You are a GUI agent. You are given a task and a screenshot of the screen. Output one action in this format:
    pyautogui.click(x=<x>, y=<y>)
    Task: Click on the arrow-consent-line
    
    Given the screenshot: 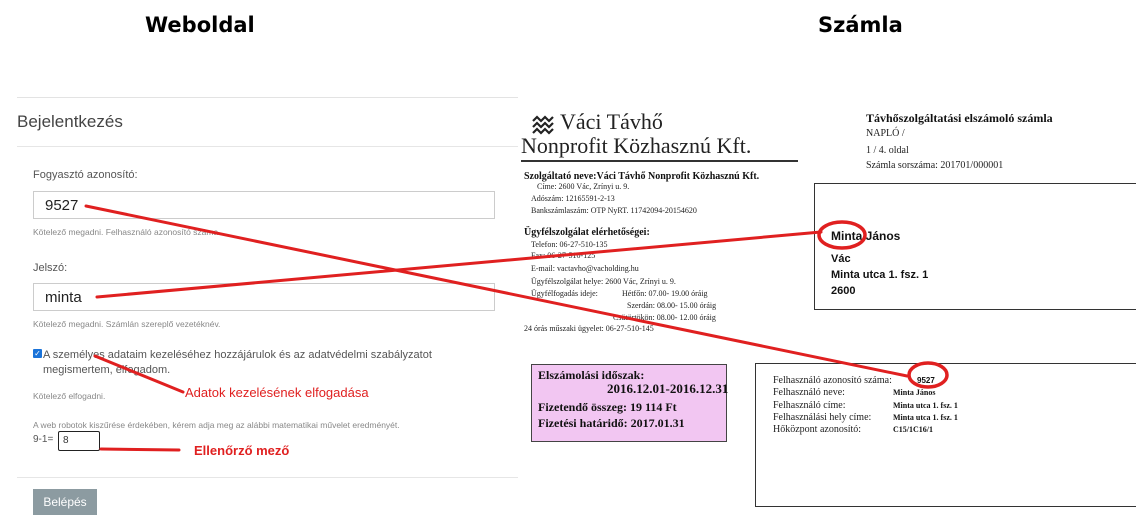 What is the action you would take?
    pyautogui.click(x=139, y=374)
    